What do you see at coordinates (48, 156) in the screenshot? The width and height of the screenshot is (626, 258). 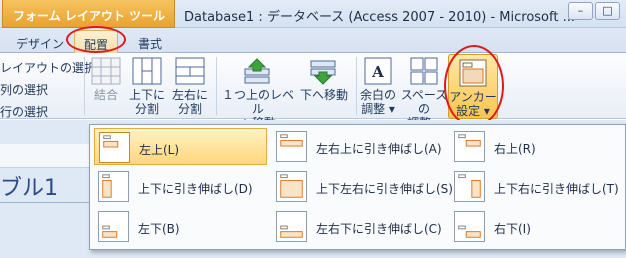 I see `document-tab-strip` at bounding box center [48, 156].